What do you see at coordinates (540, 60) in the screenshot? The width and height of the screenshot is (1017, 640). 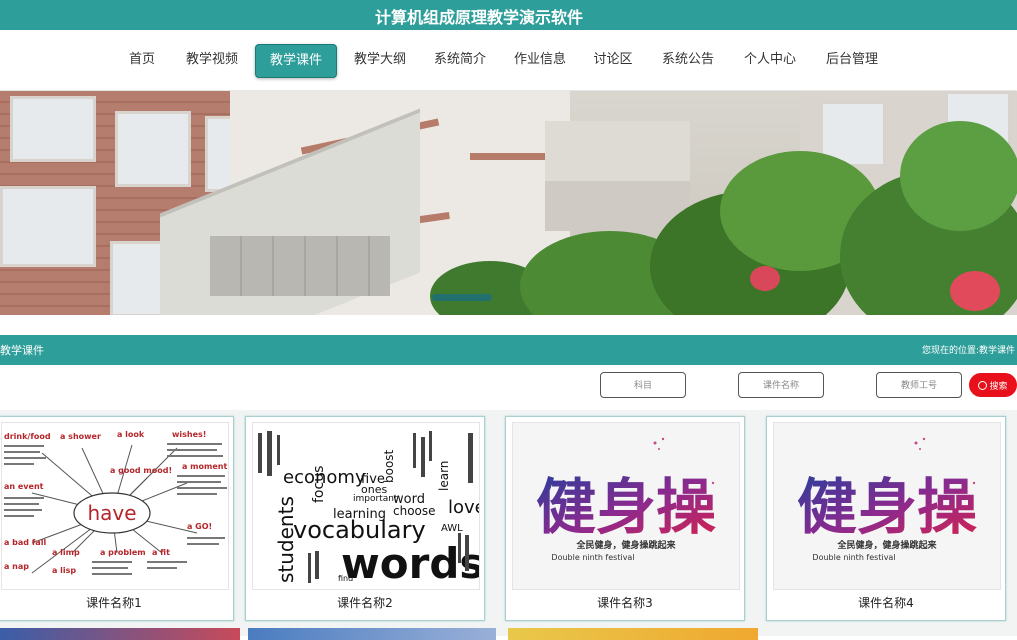 I see `nav-homework: 作业信息` at bounding box center [540, 60].